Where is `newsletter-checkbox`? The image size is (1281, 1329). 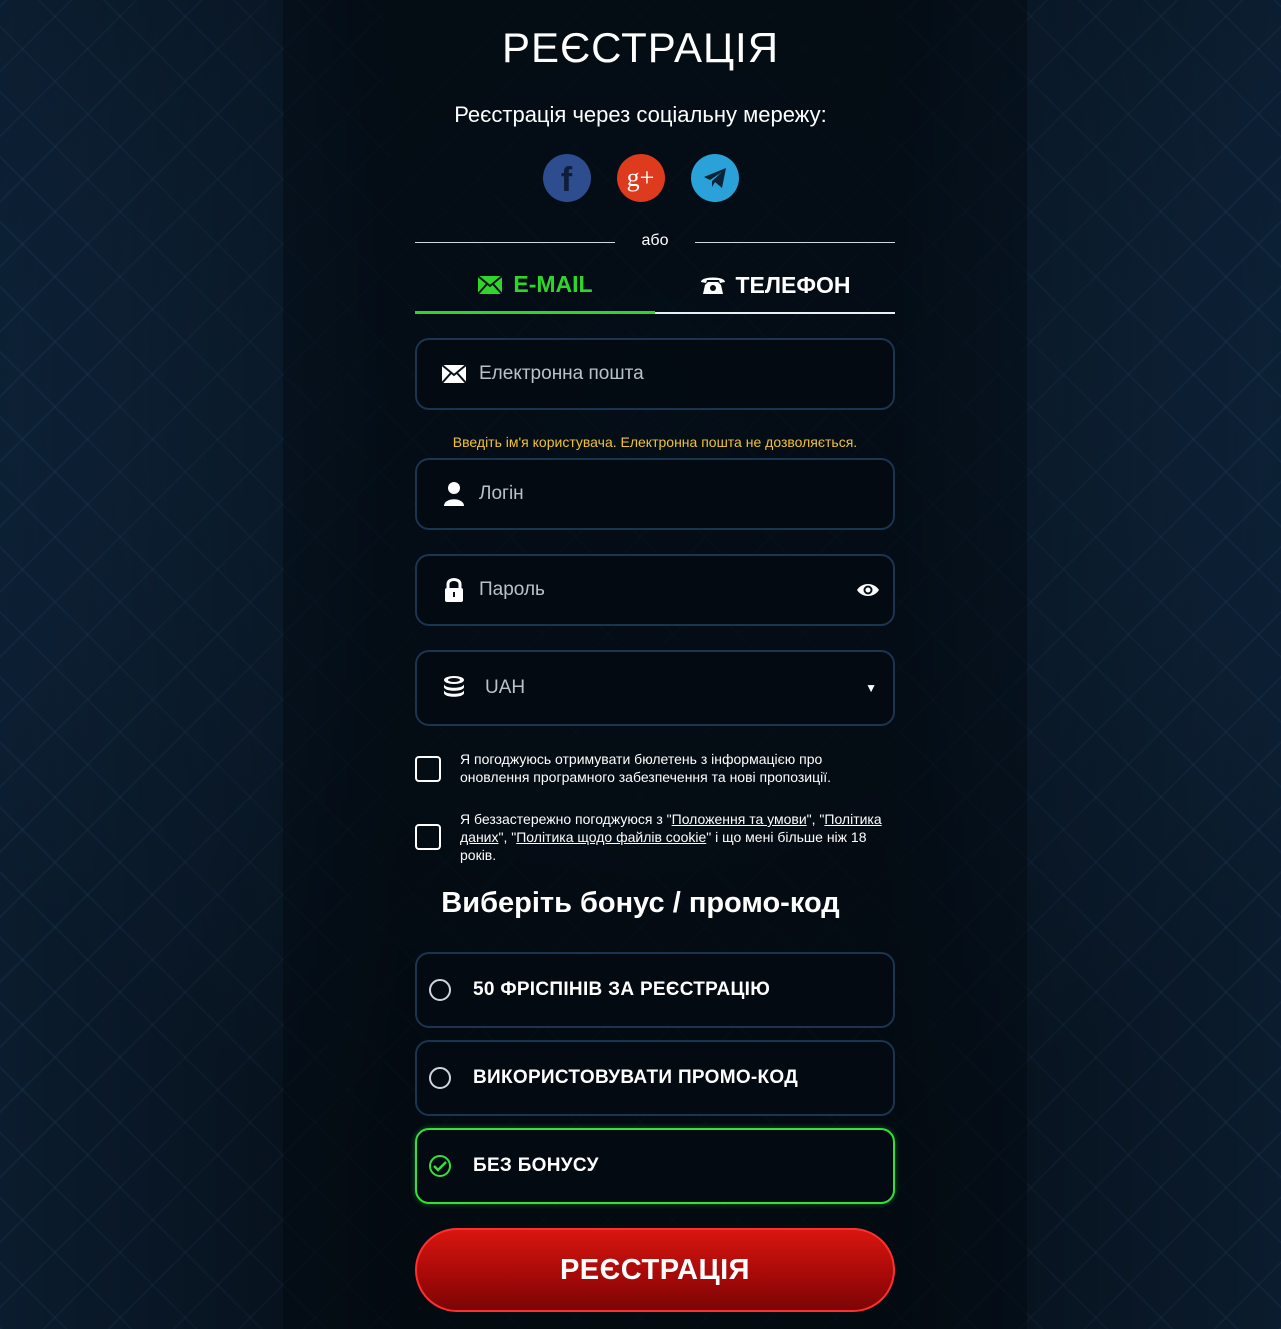
newsletter-checkbox is located at coordinates (428, 769).